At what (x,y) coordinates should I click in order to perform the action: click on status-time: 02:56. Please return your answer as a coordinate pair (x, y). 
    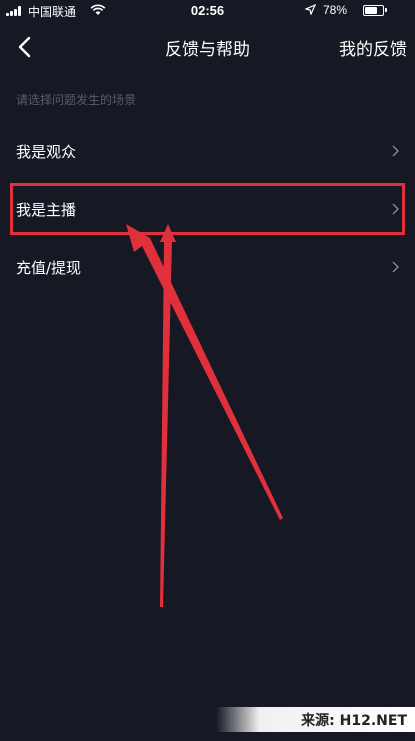
    Looking at the image, I should click on (207, 10).